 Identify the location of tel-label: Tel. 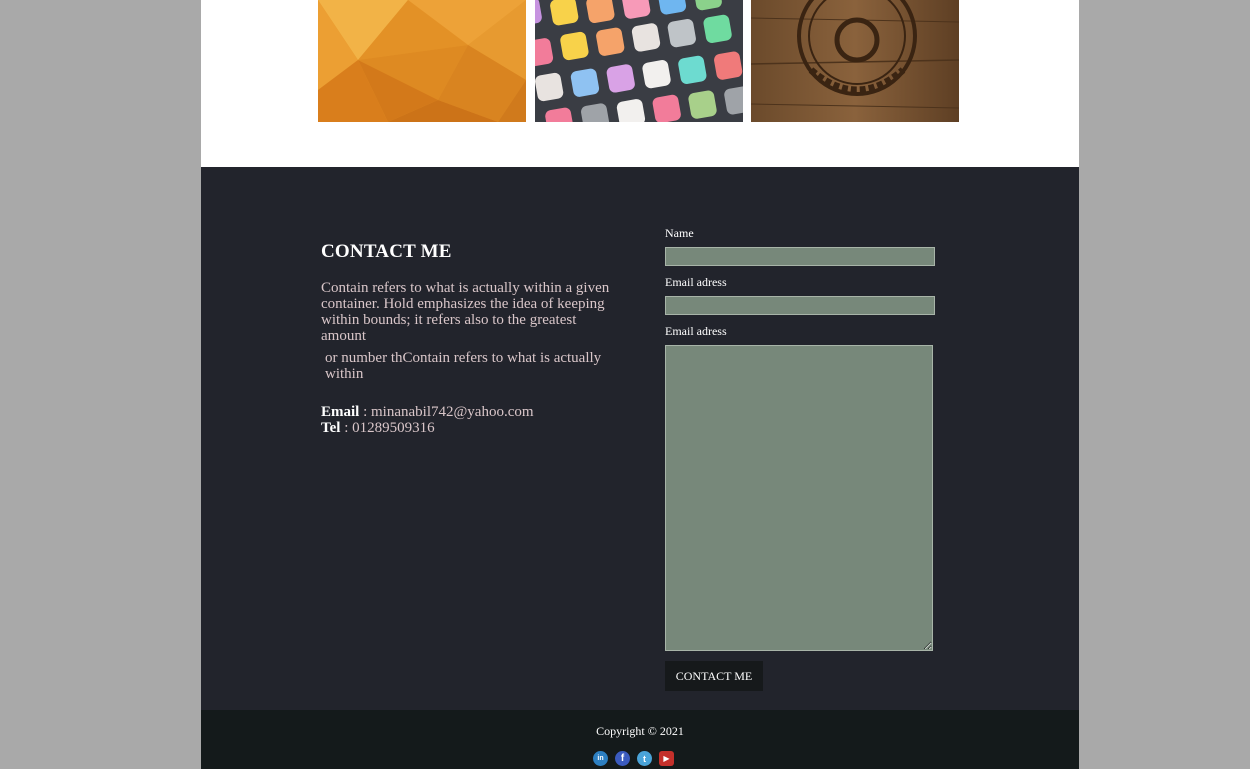
(331, 428).